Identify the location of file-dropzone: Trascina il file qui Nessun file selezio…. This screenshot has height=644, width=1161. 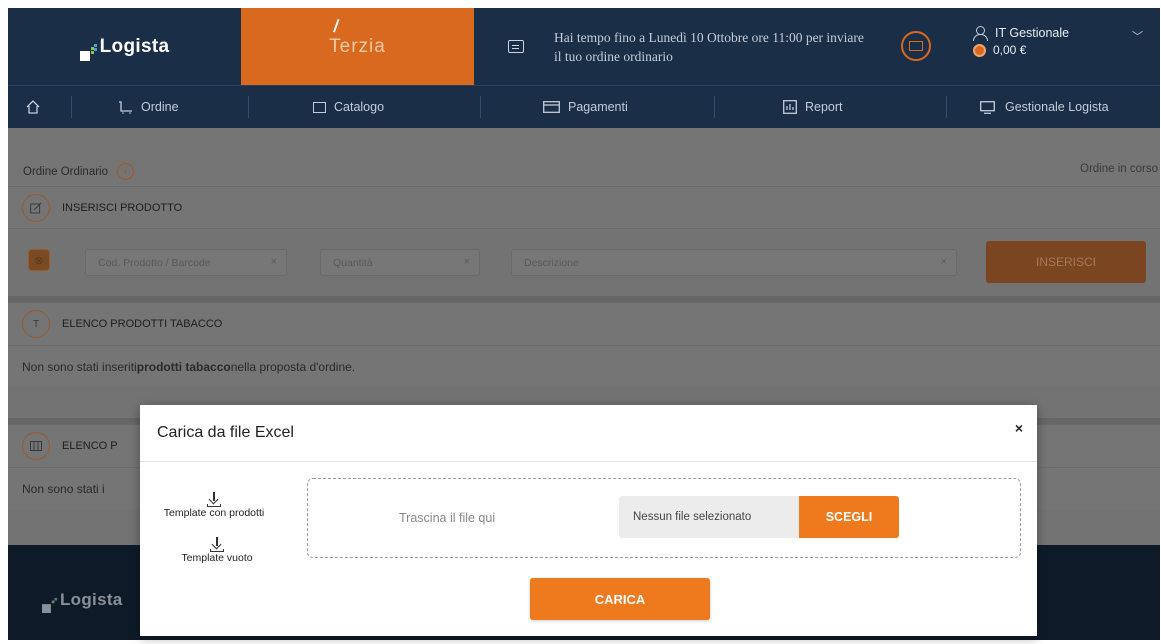
(664, 518).